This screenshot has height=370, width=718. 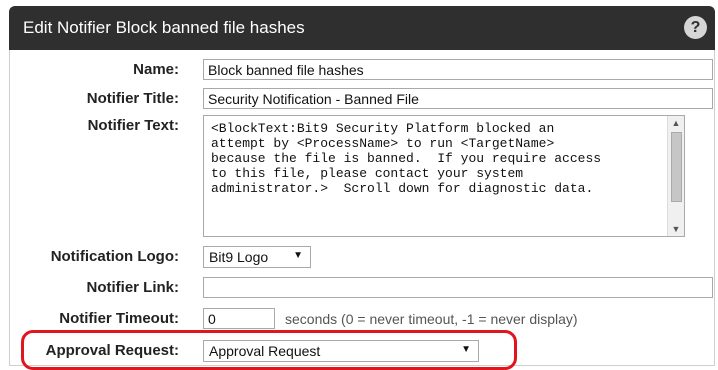 What do you see at coordinates (362, 28) in the screenshot?
I see `dialog-titlebar: Edit Notifier Block banned file hashes ?` at bounding box center [362, 28].